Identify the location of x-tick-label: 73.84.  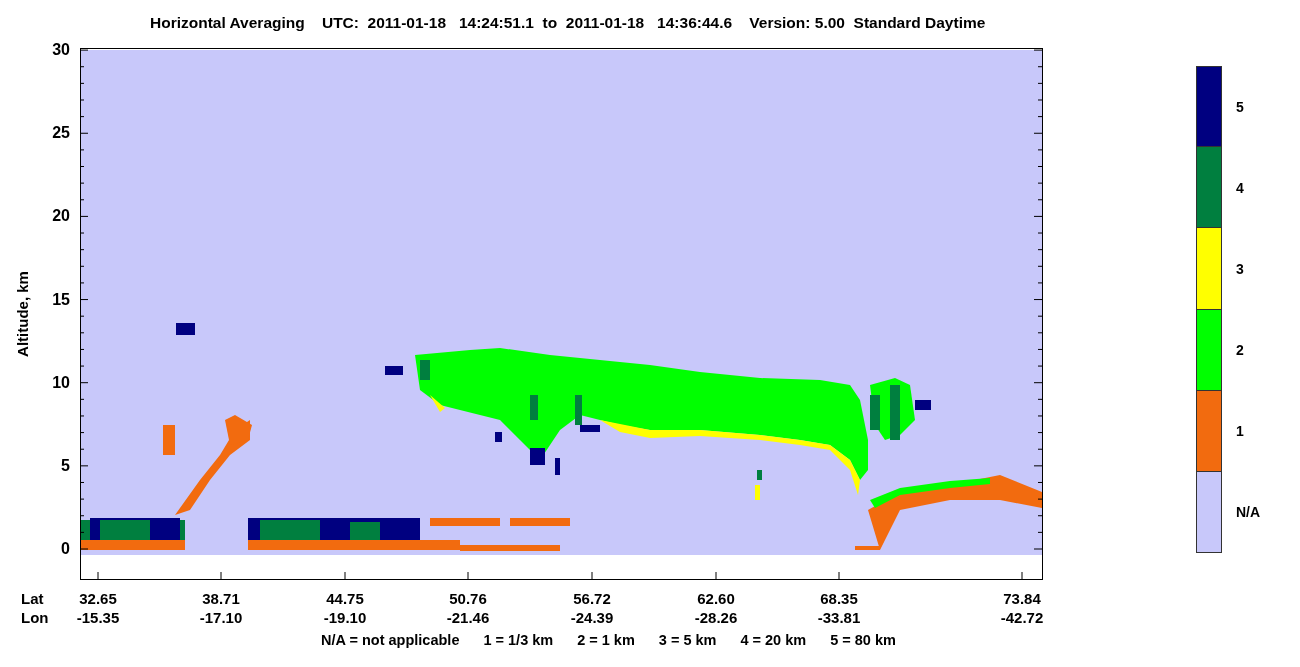
(1022, 598).